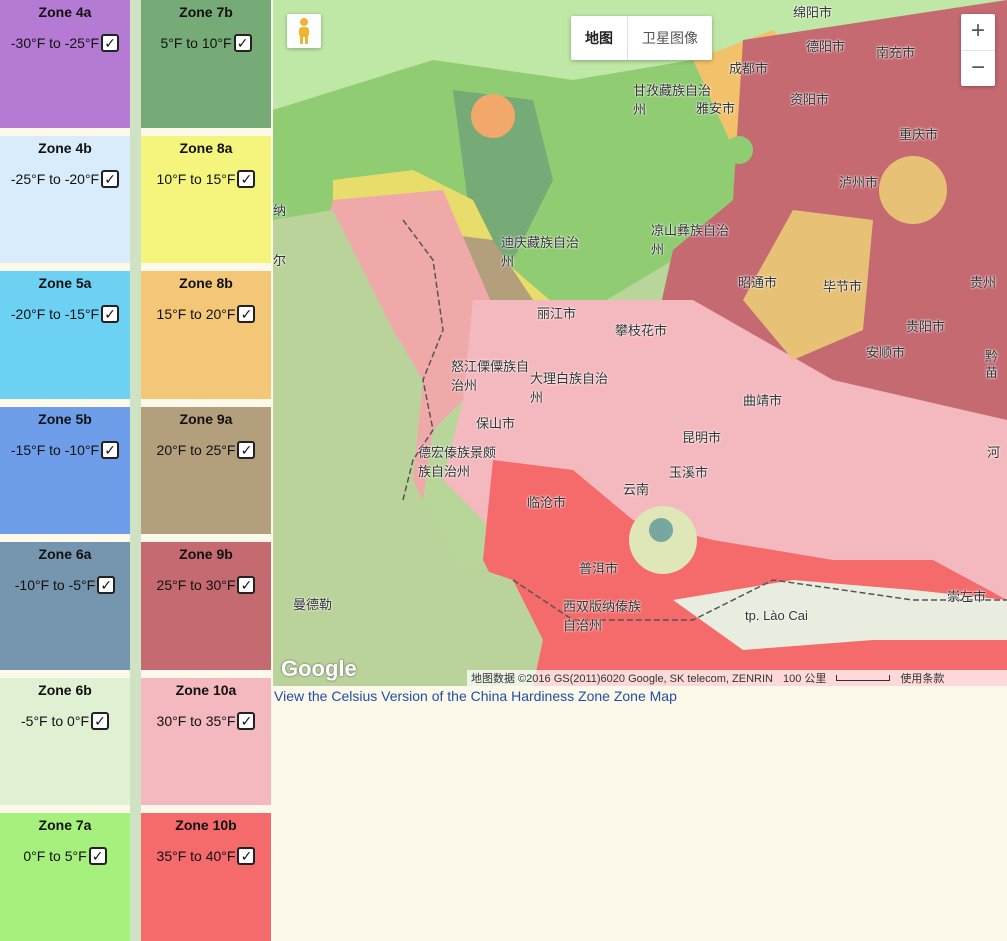  Describe the element at coordinates (978, 32) in the screenshot. I see `zoom-in-button: +` at that location.